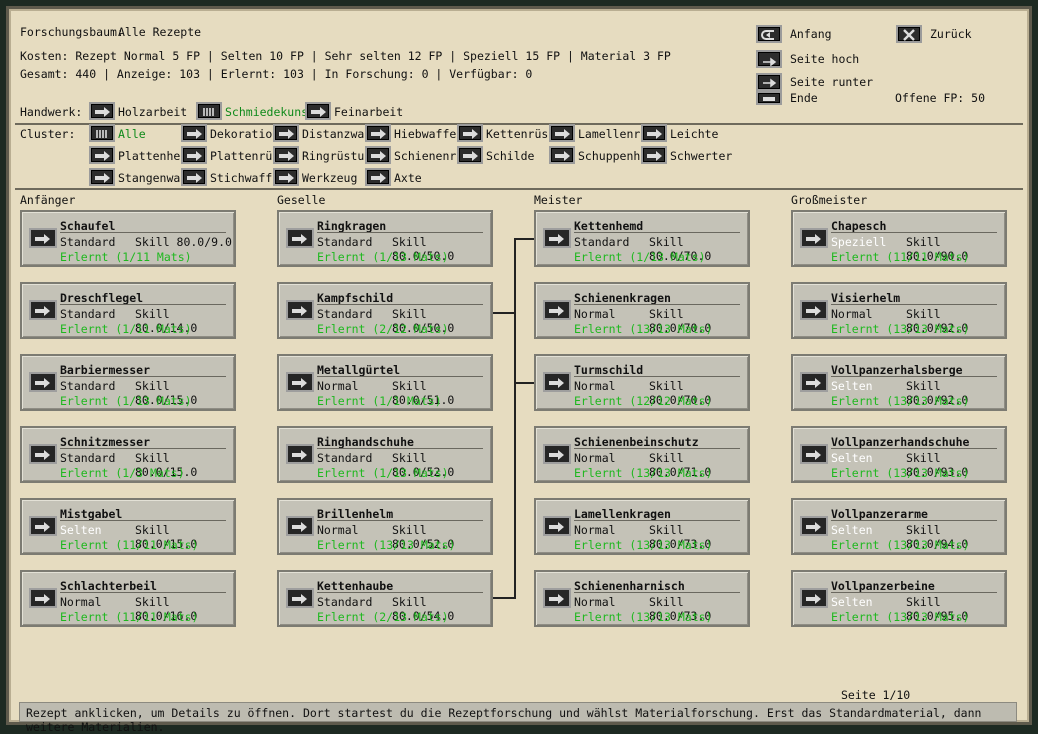 This screenshot has width=1038, height=734. I want to click on cluster-filter-3: Hiebwaffe, so click(425, 134).